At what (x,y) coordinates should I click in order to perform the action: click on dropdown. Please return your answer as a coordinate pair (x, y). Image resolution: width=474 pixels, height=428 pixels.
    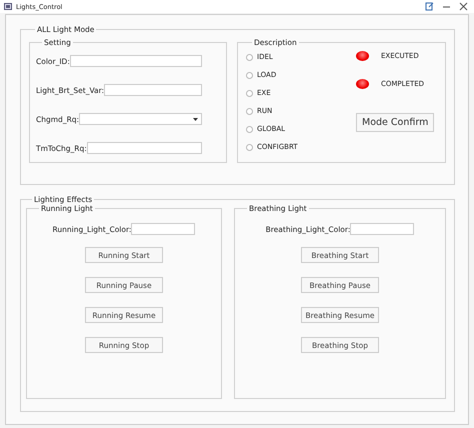
    Looking at the image, I should click on (140, 119).